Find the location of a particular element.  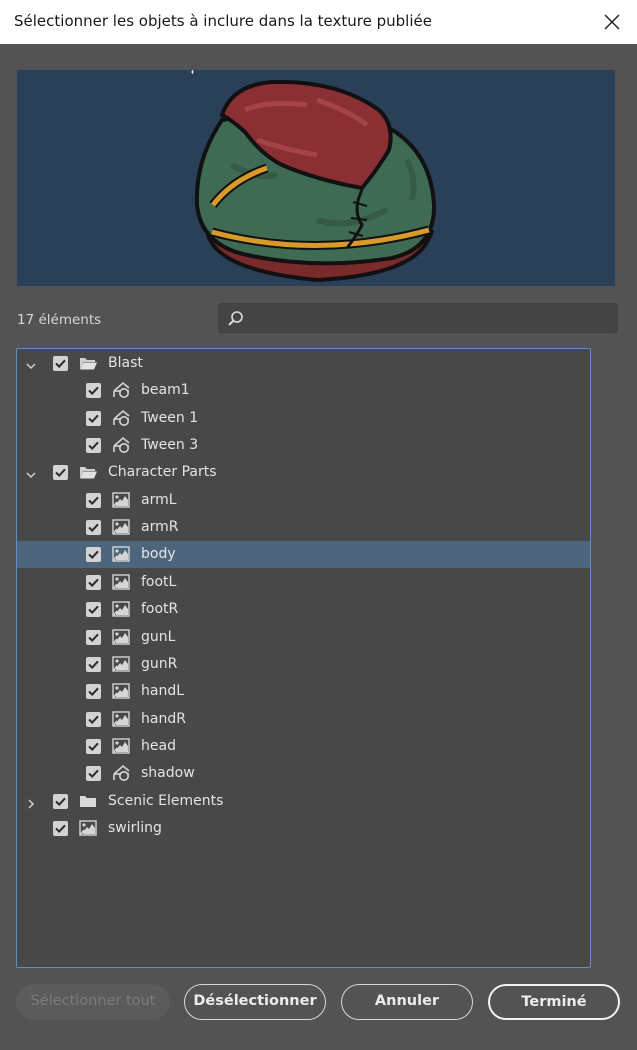

cancel-button: Annuler is located at coordinates (407, 1002).